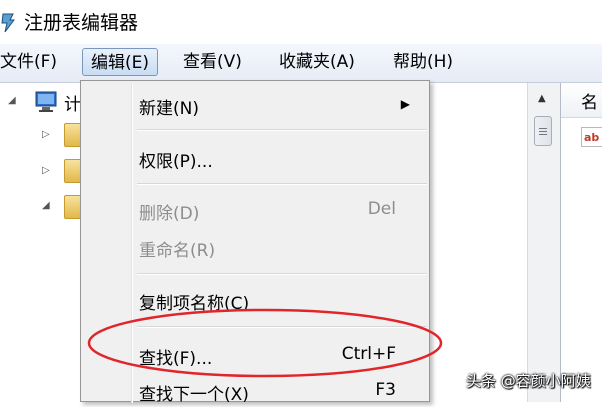 The width and height of the screenshot is (602, 407). Describe the element at coordinates (177, 251) in the screenshot. I see `menu-item-label: 重命名(R)` at that location.